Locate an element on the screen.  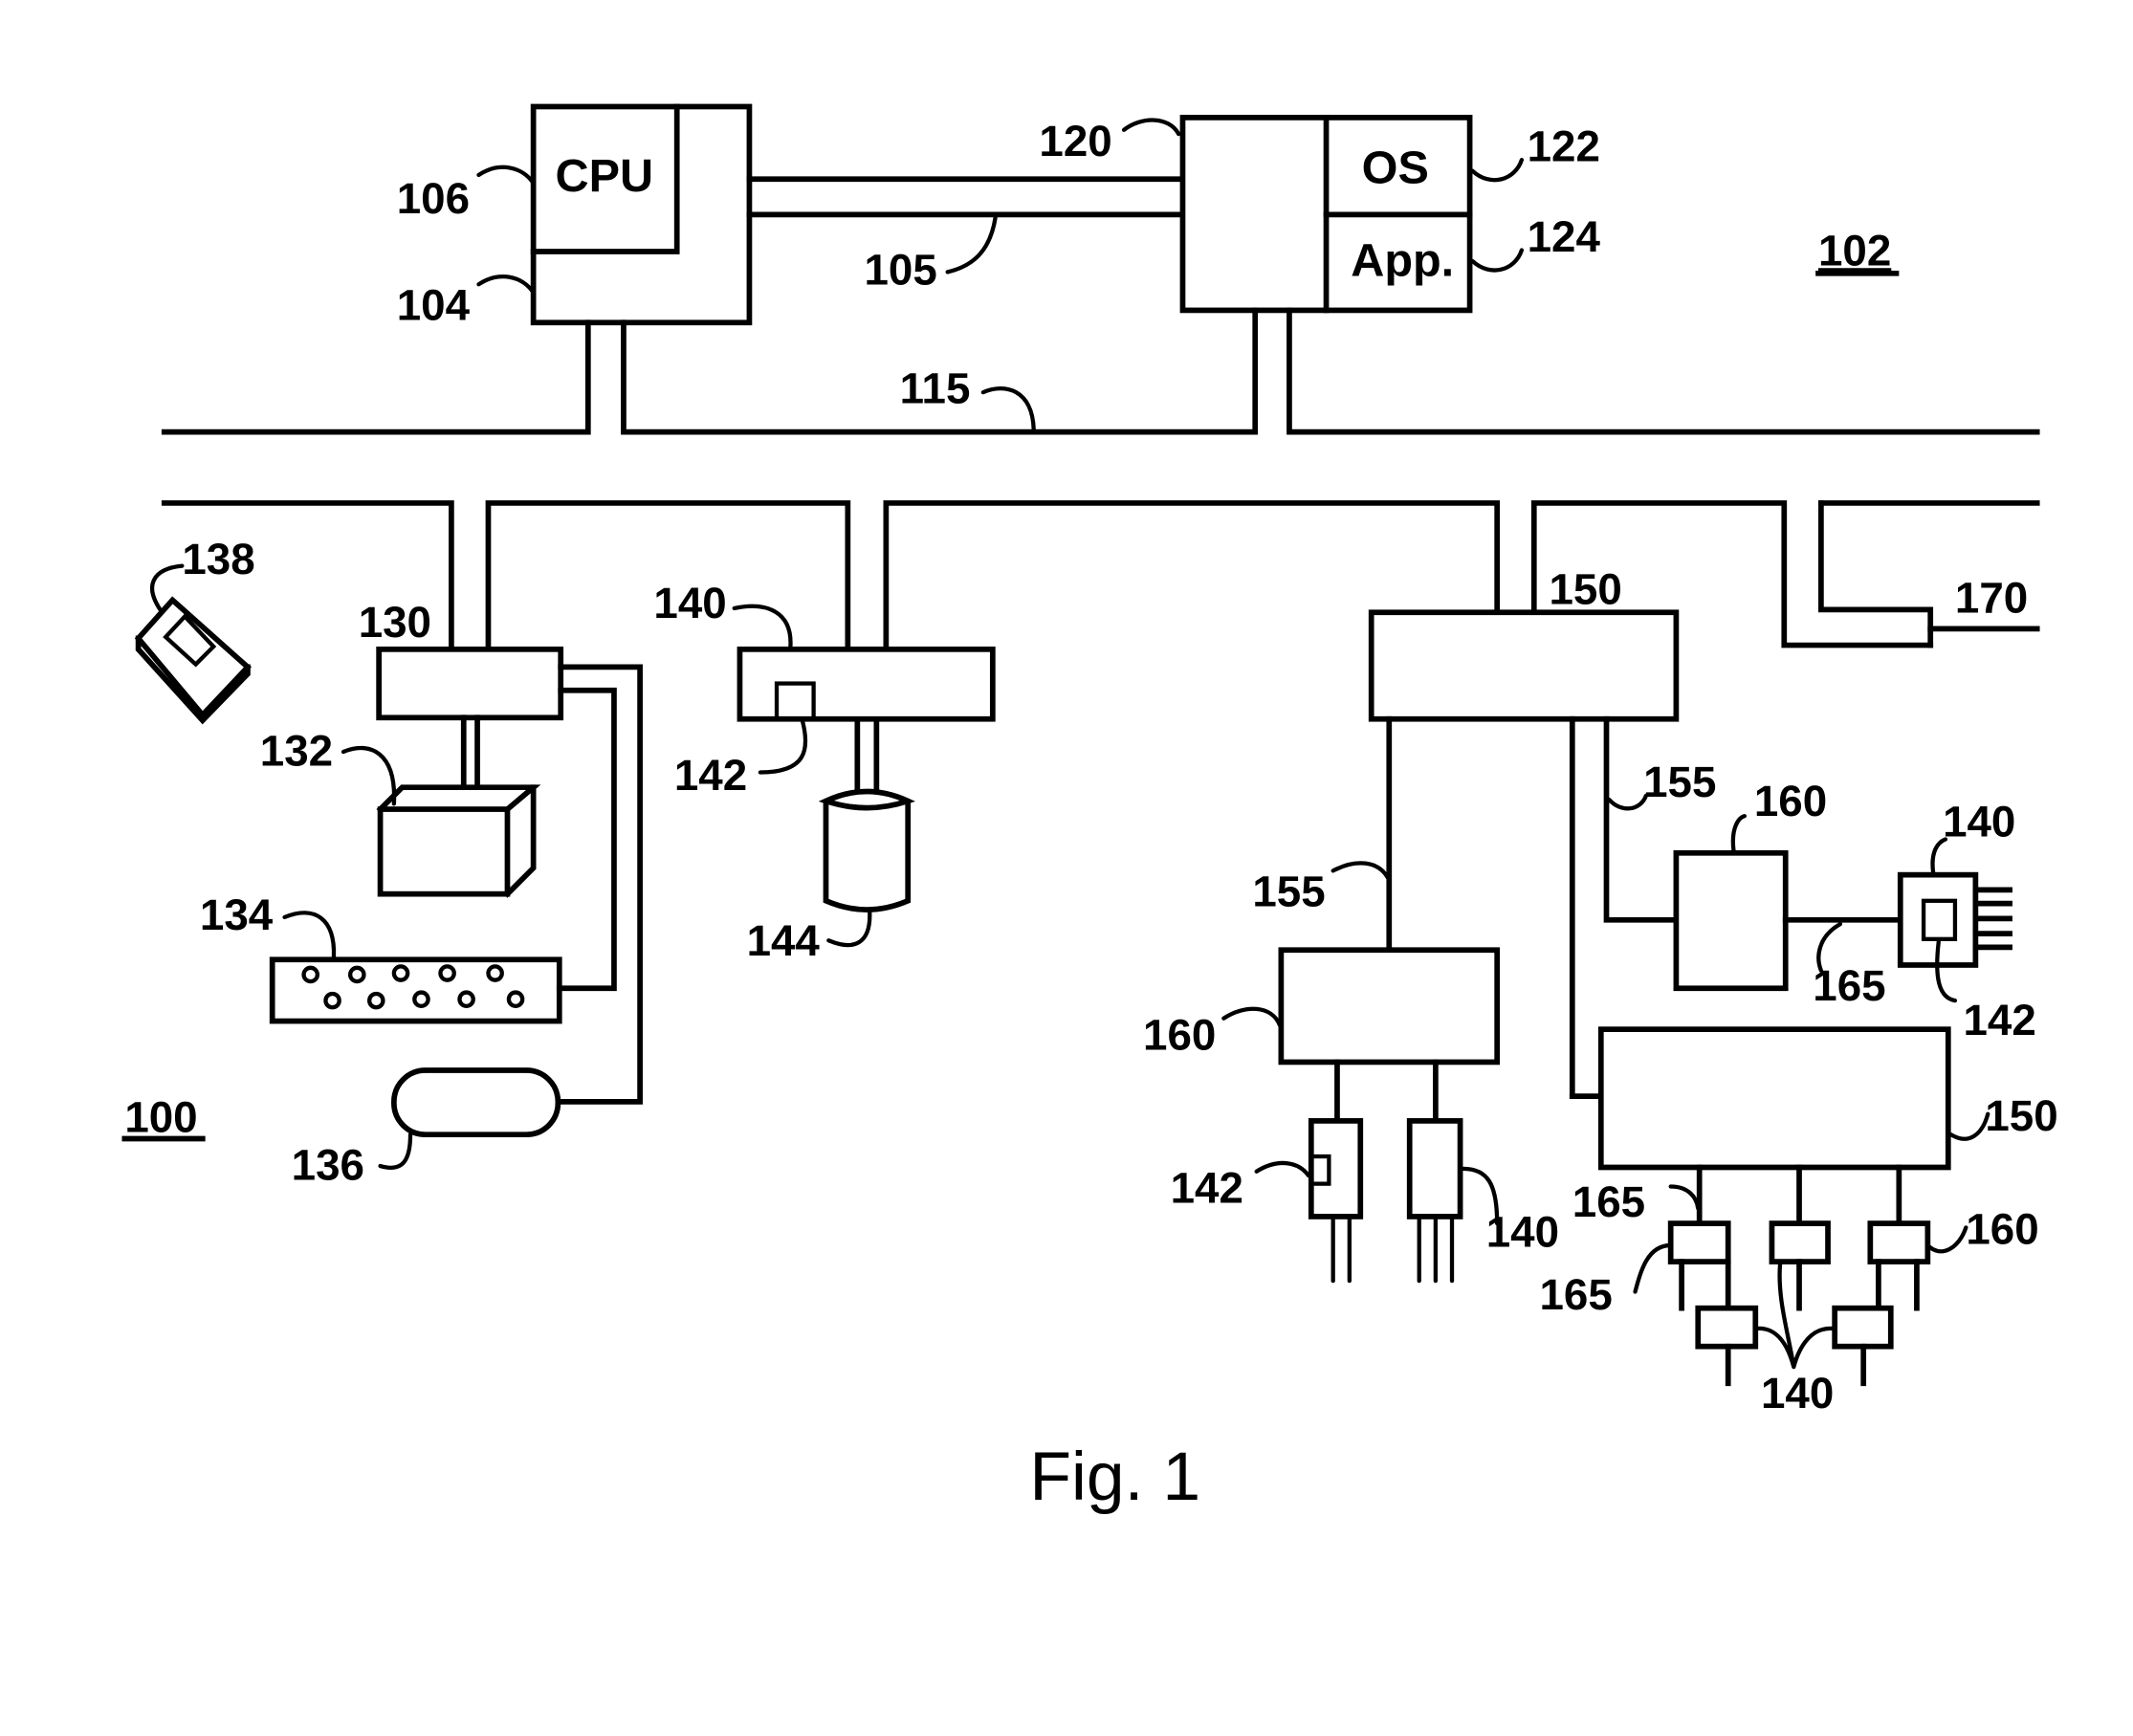
leader-140-d is located at coordinates (1795, 1316).